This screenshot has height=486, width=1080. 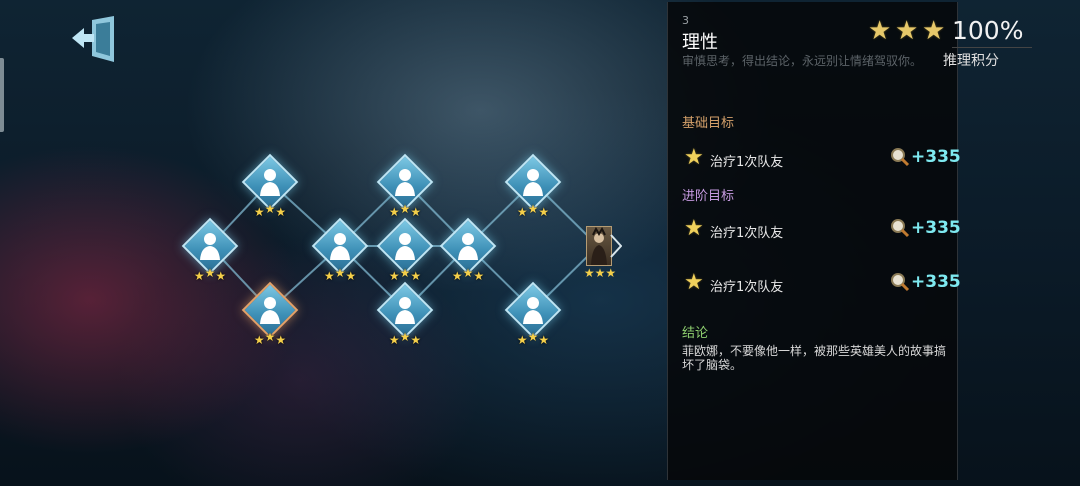 I want to click on character-portrait, so click(x=599, y=246).